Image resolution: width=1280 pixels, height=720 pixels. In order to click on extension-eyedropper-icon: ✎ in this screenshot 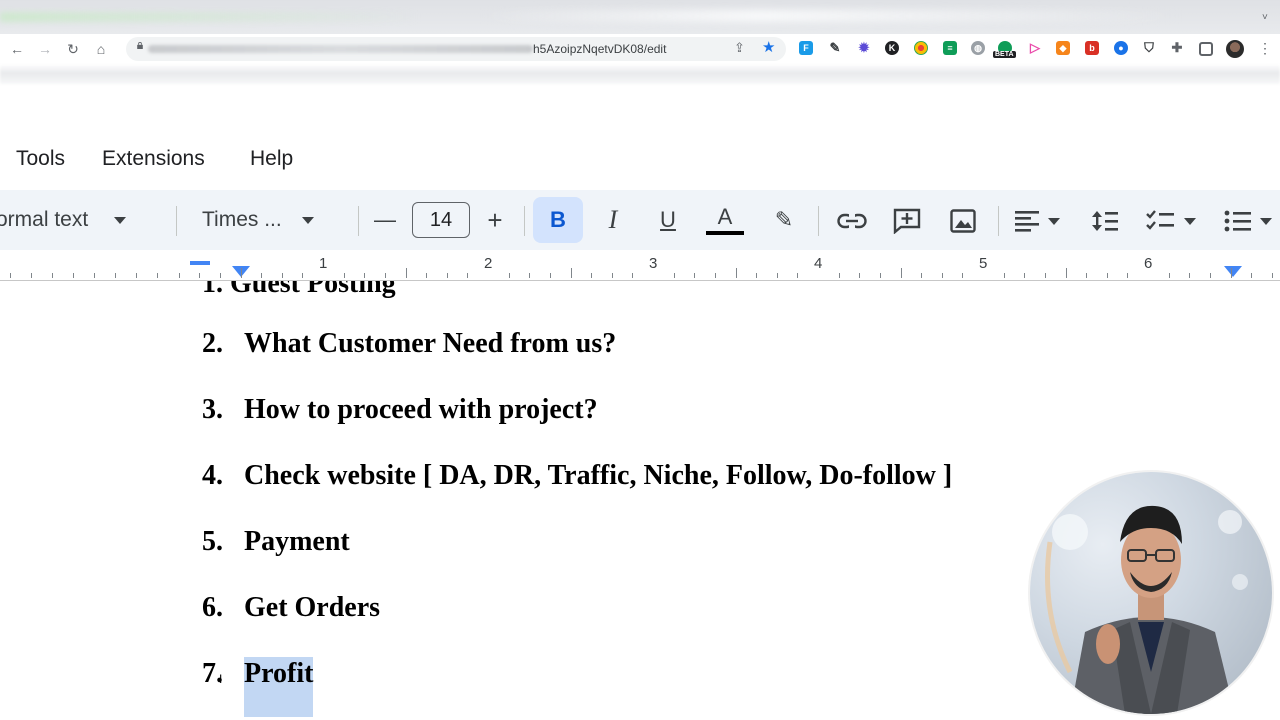, I will do `click(835, 48)`.